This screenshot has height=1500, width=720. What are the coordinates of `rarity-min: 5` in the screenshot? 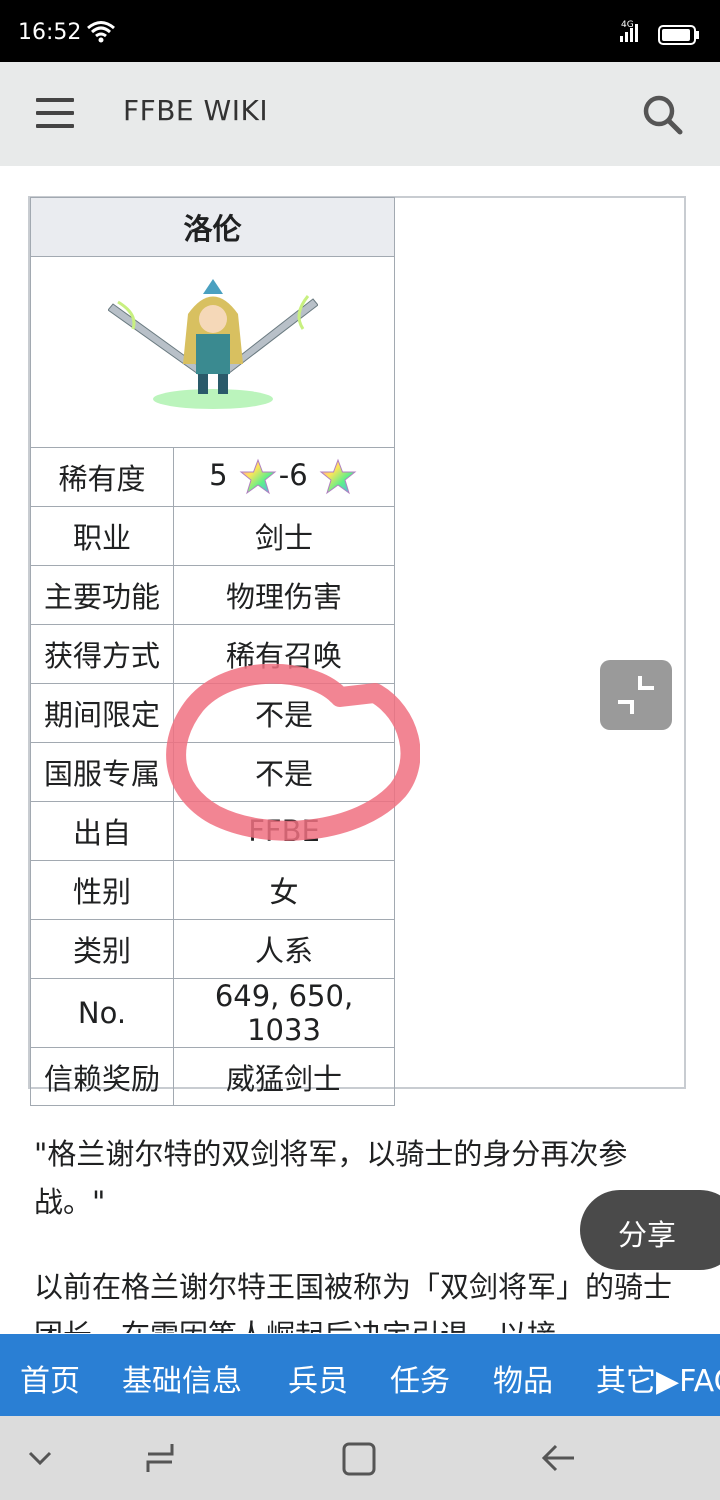 It's located at (218, 475).